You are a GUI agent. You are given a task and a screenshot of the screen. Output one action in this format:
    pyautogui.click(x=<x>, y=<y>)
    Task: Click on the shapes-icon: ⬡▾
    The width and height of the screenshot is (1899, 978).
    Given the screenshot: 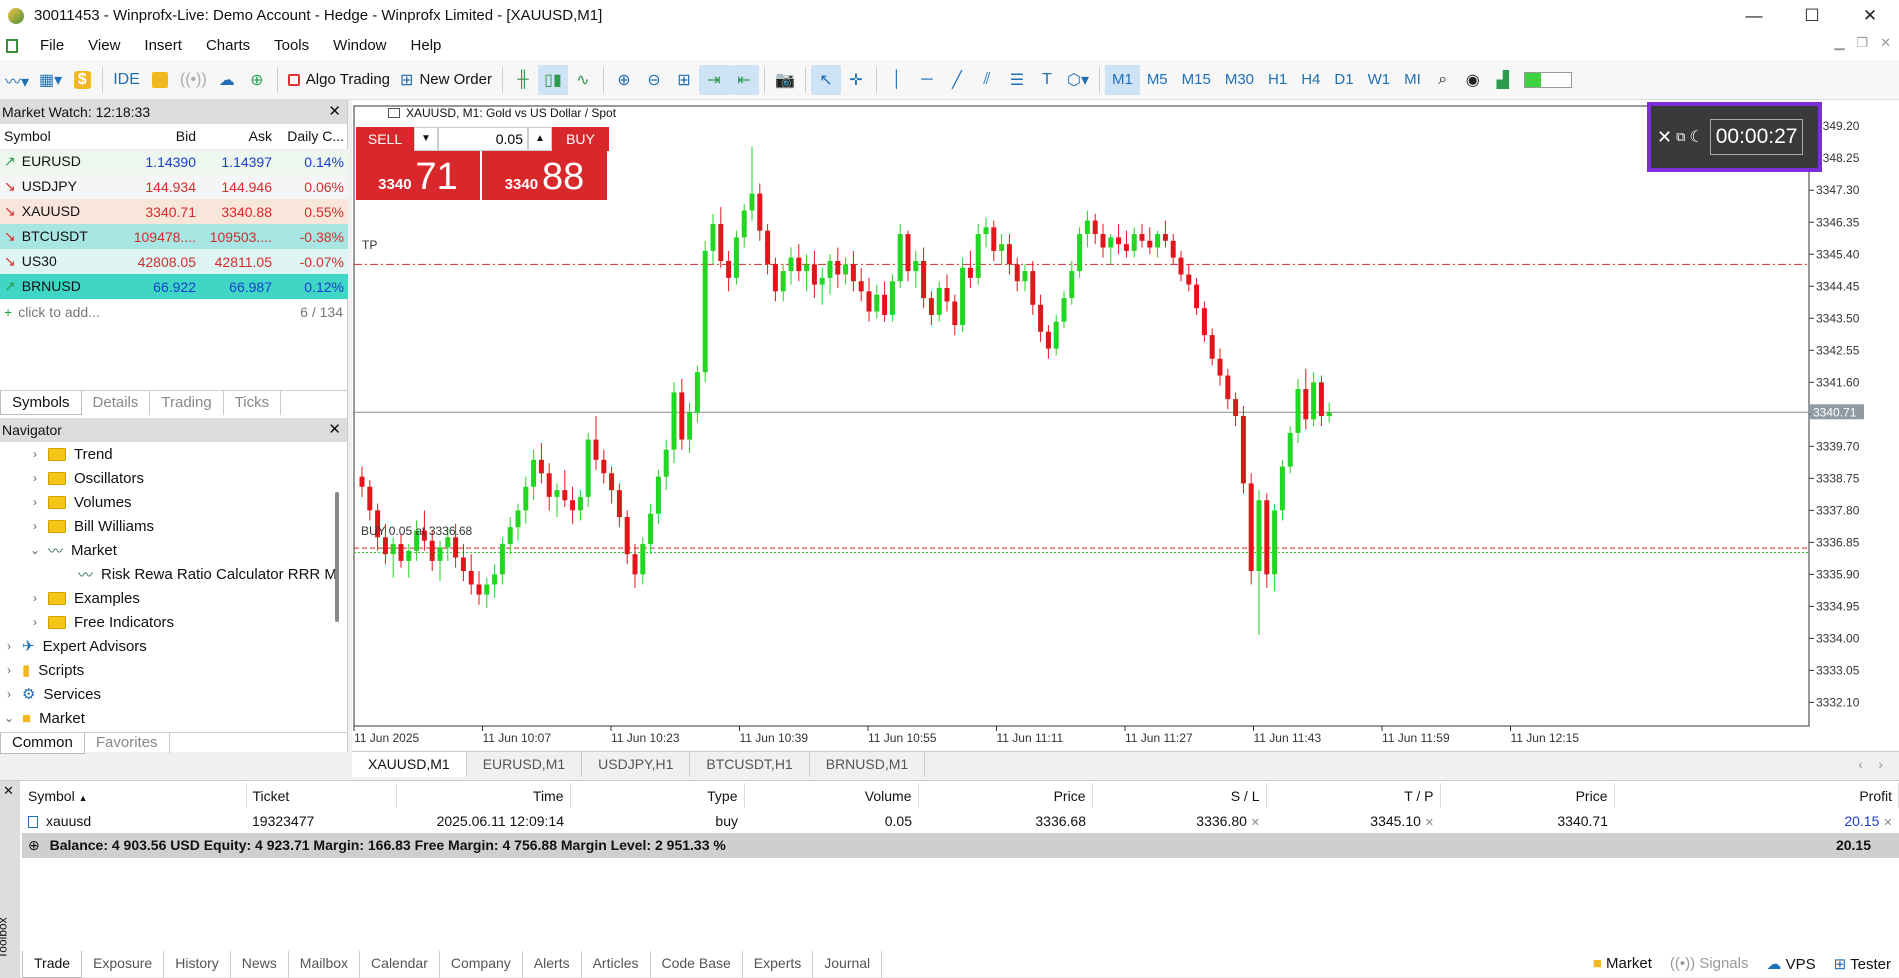 What is the action you would take?
    pyautogui.click(x=1078, y=80)
    